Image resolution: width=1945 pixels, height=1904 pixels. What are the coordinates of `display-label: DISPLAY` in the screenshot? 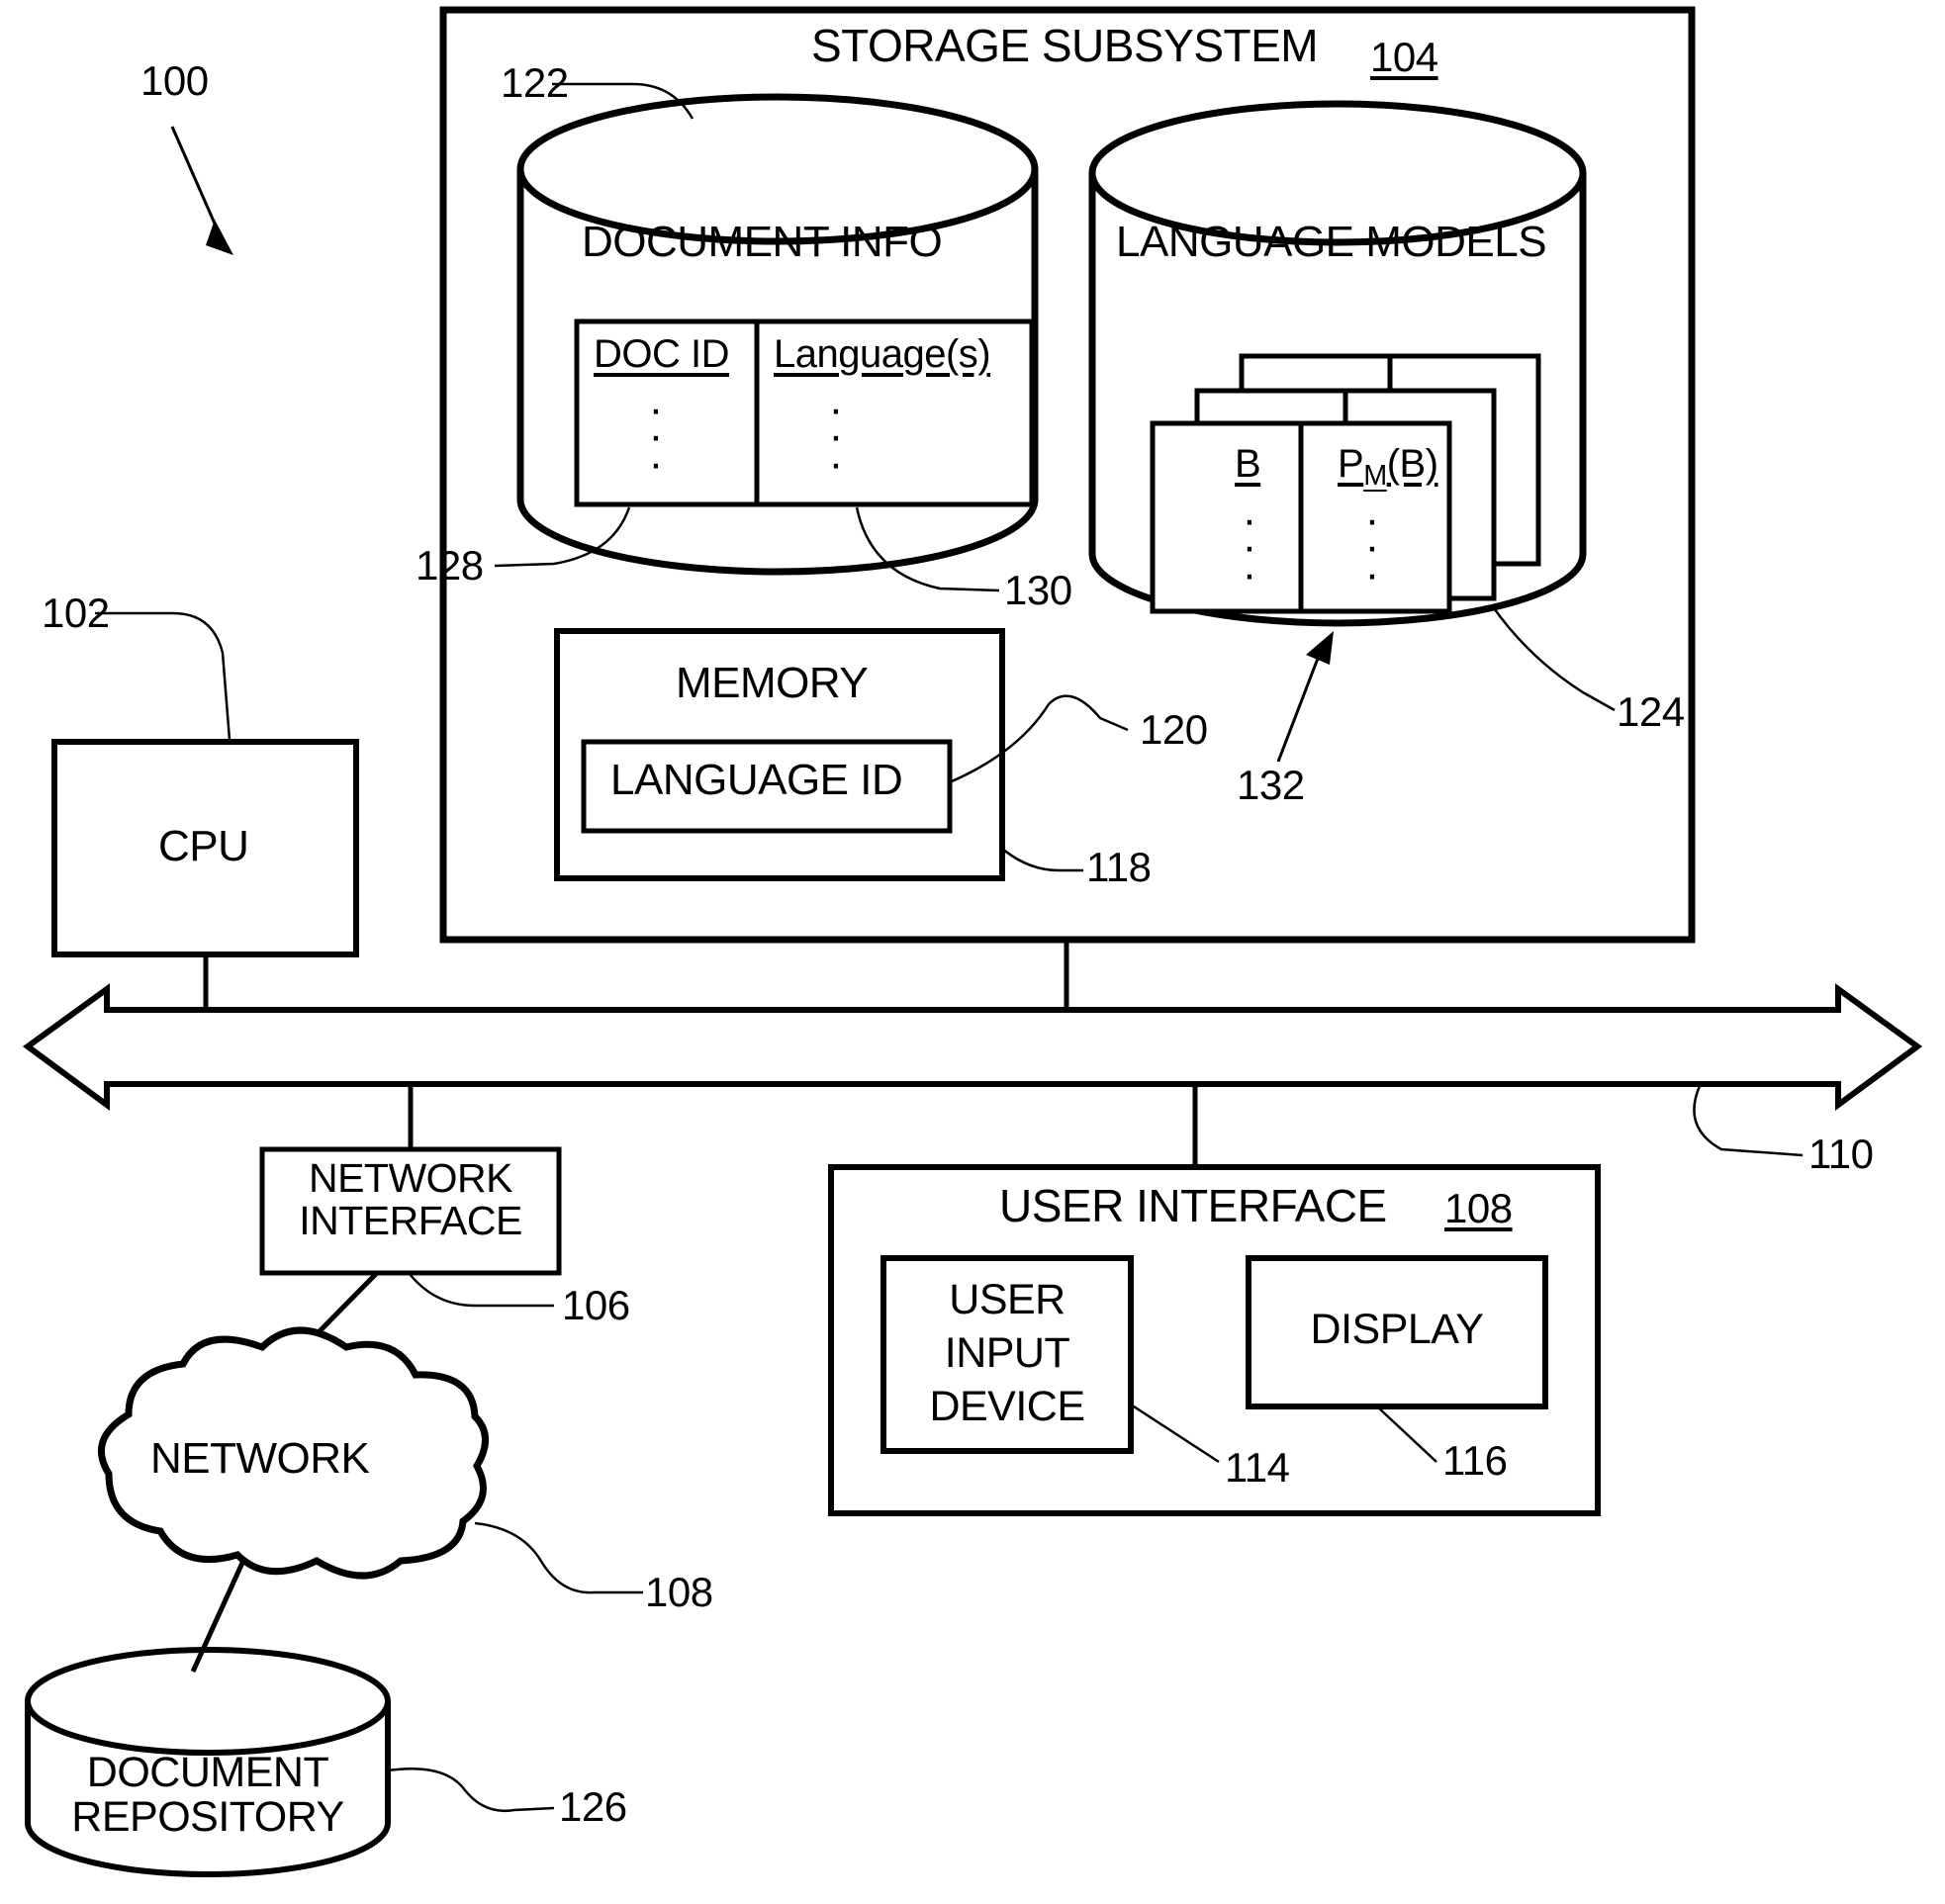 It's located at (1397, 1329).